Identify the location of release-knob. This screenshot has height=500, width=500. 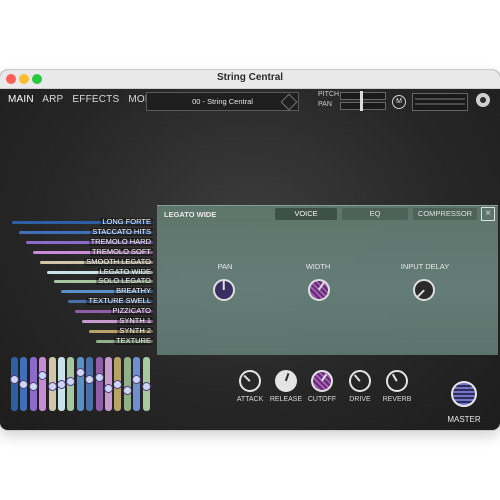
(286, 381).